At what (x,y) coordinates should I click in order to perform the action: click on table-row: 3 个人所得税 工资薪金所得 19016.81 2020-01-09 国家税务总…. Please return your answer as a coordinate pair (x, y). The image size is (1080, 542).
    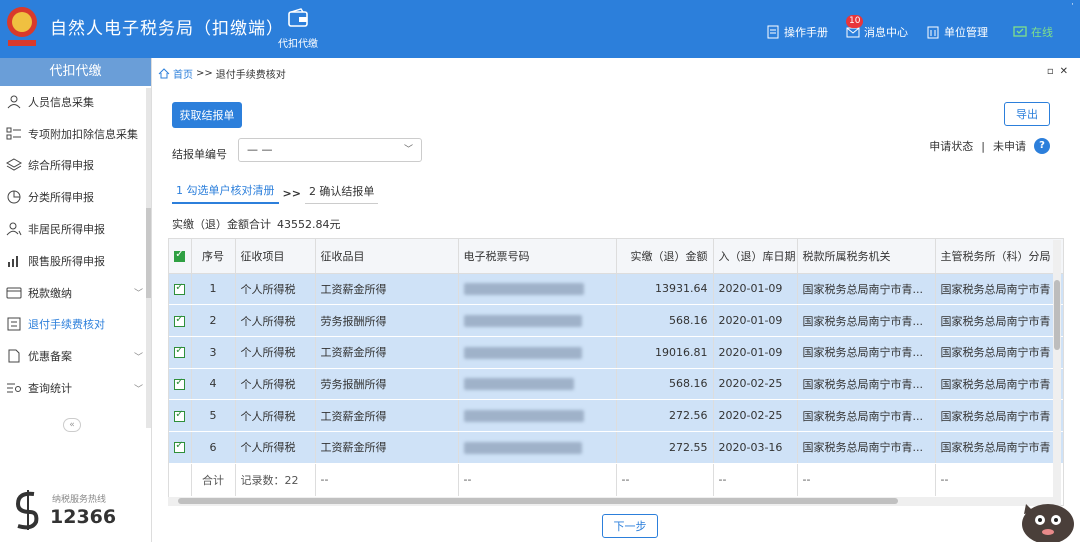
    Looking at the image, I should click on (616, 352).